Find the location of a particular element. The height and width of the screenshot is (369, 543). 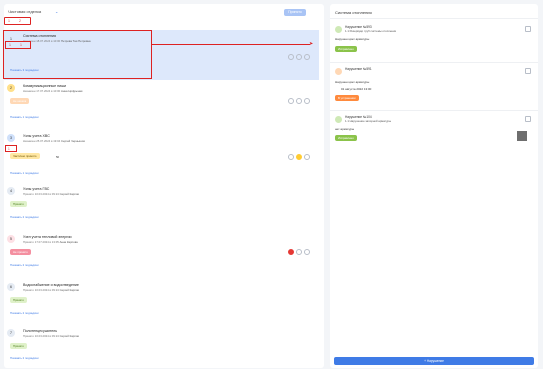

panel-title: Система отопления is located at coordinates (353, 12).